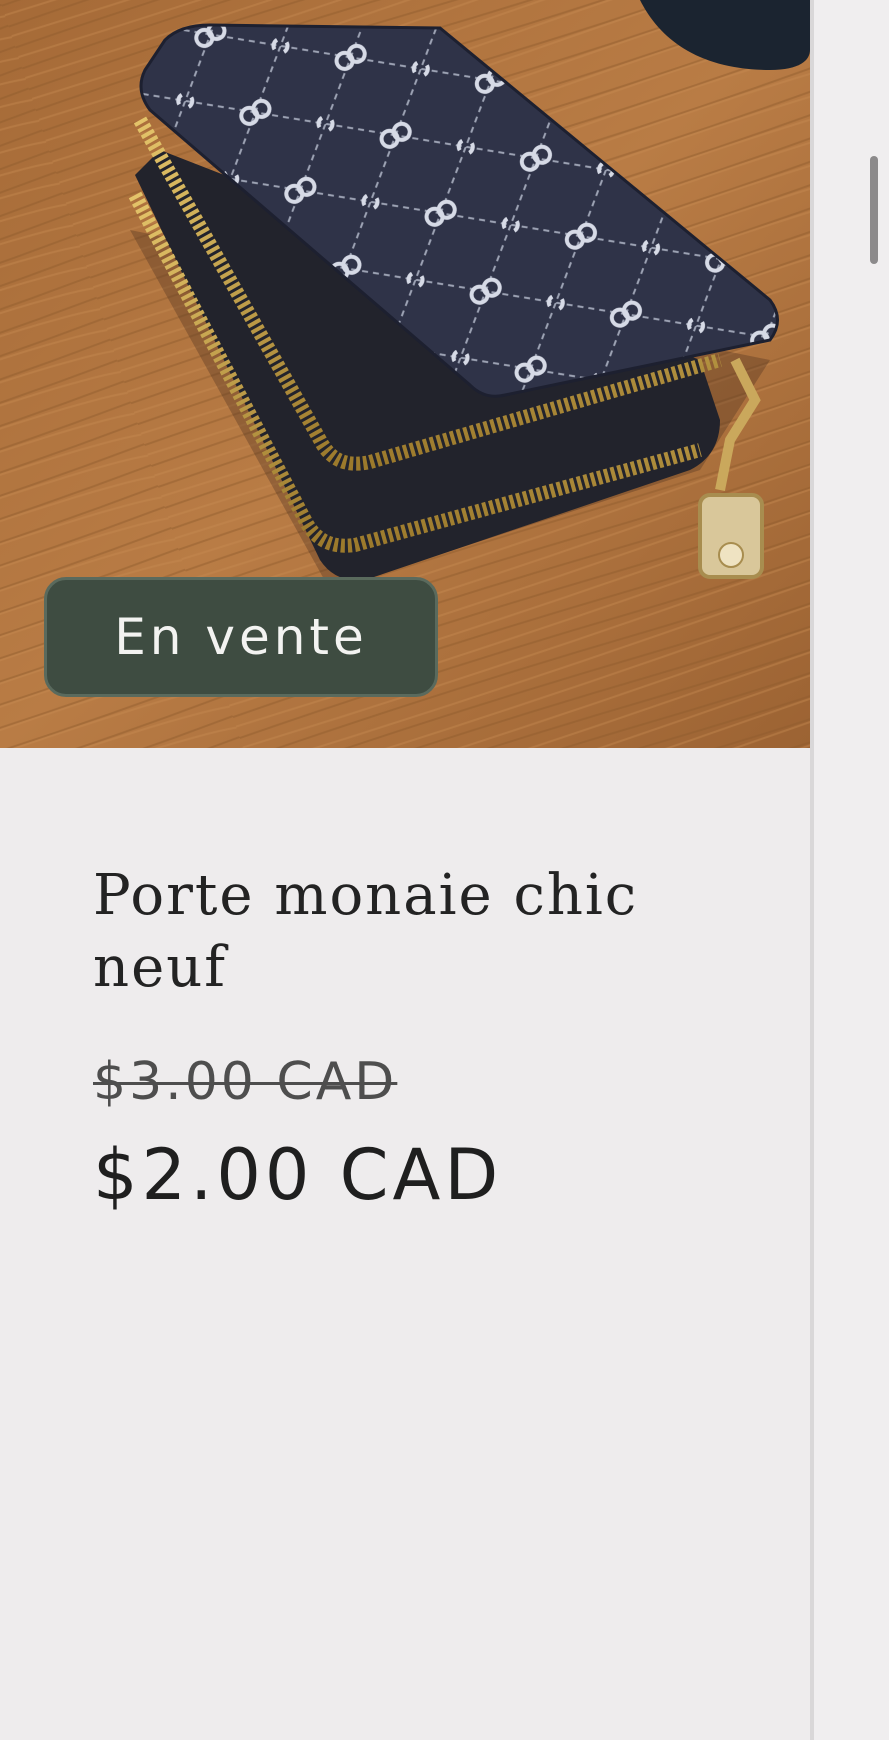 Image resolution: width=889 pixels, height=1740 pixels. What do you see at coordinates (433, 932) in the screenshot?
I see `product-title: Porte monaie chic neuf` at bounding box center [433, 932].